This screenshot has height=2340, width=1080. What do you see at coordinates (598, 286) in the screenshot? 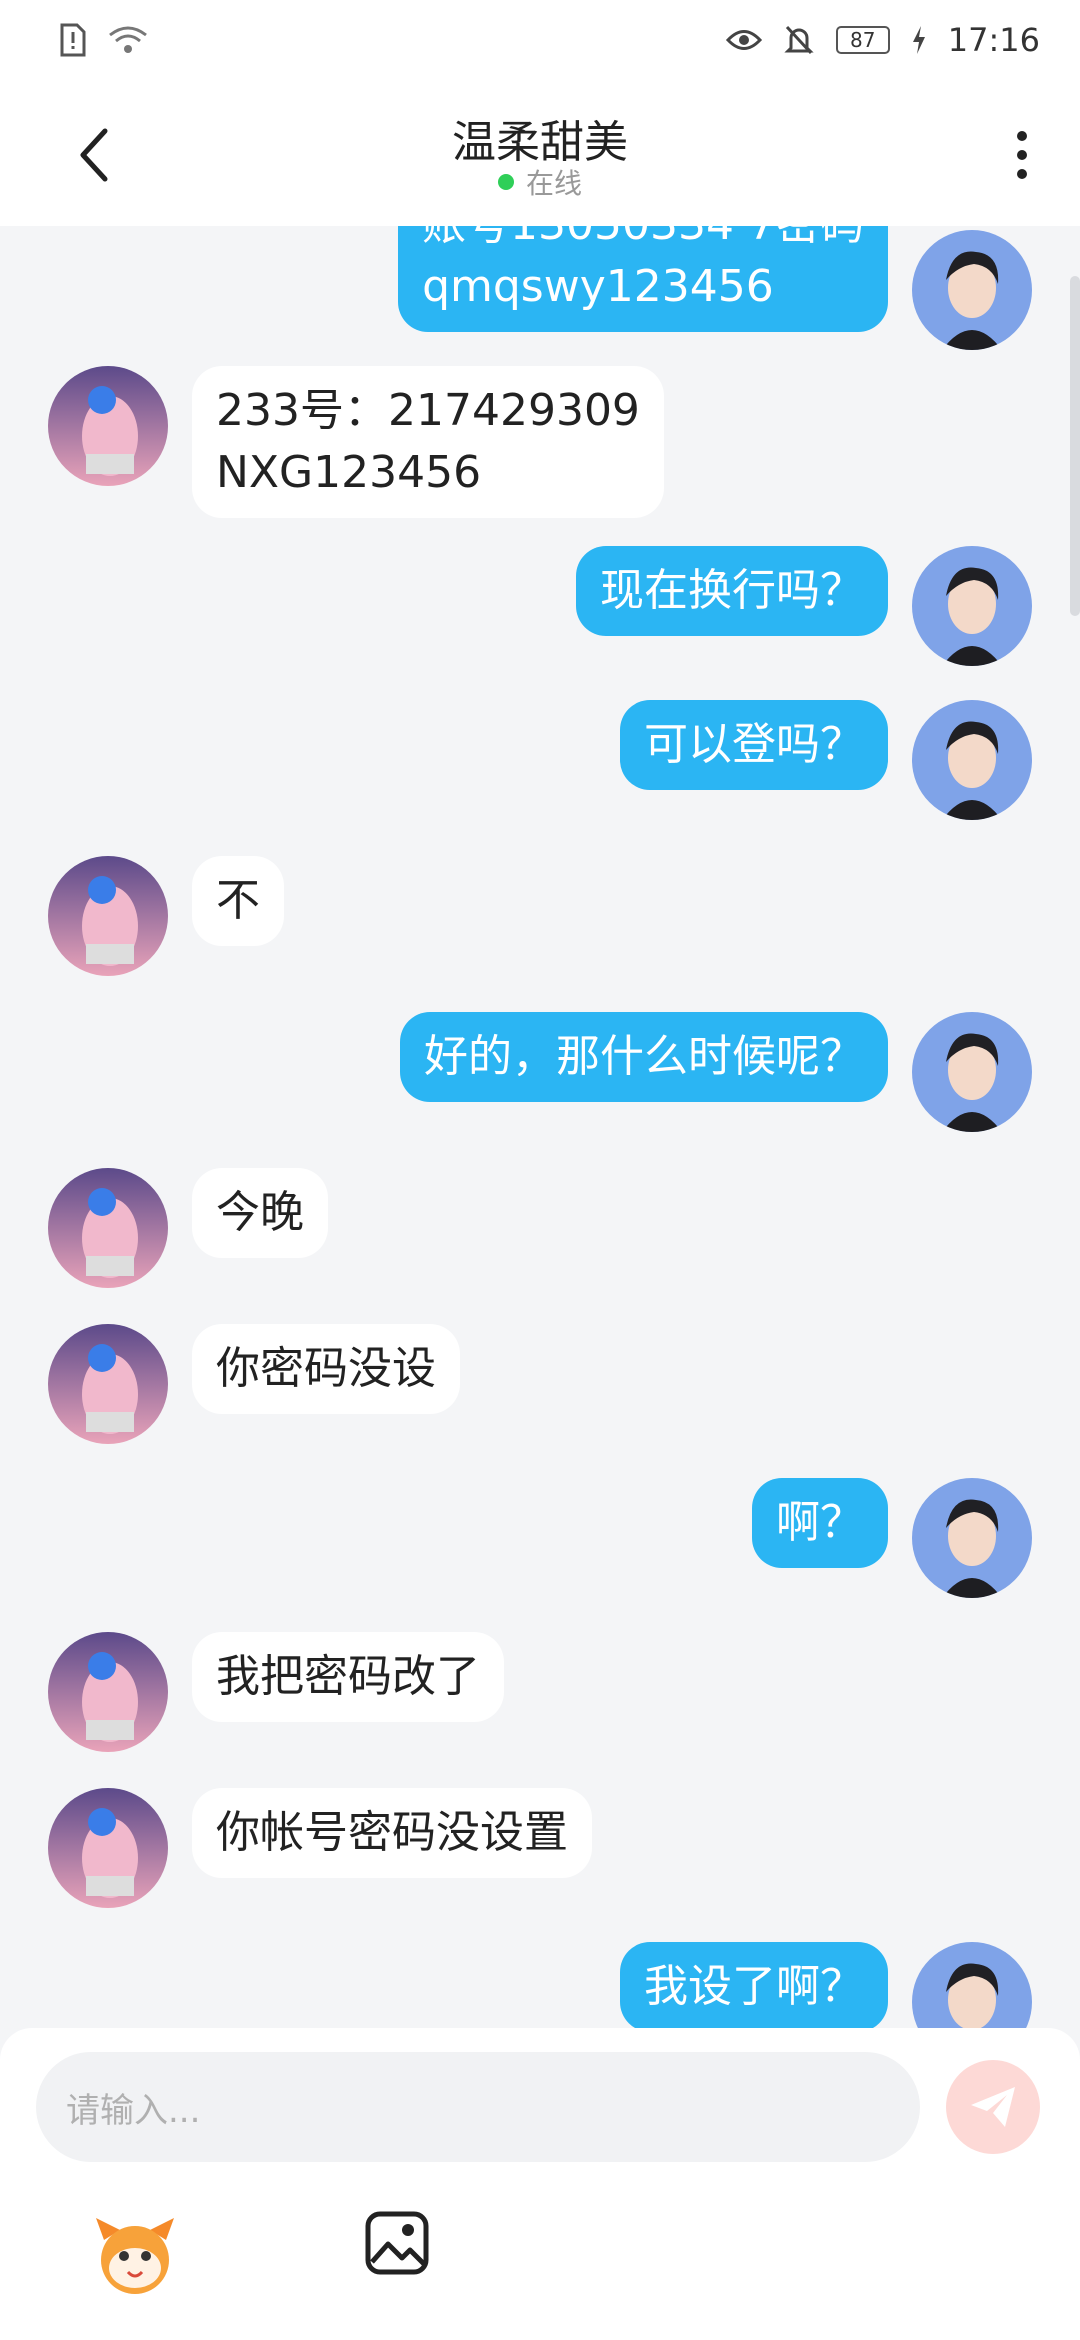
I see `message-line: qmqswy123456` at bounding box center [598, 286].